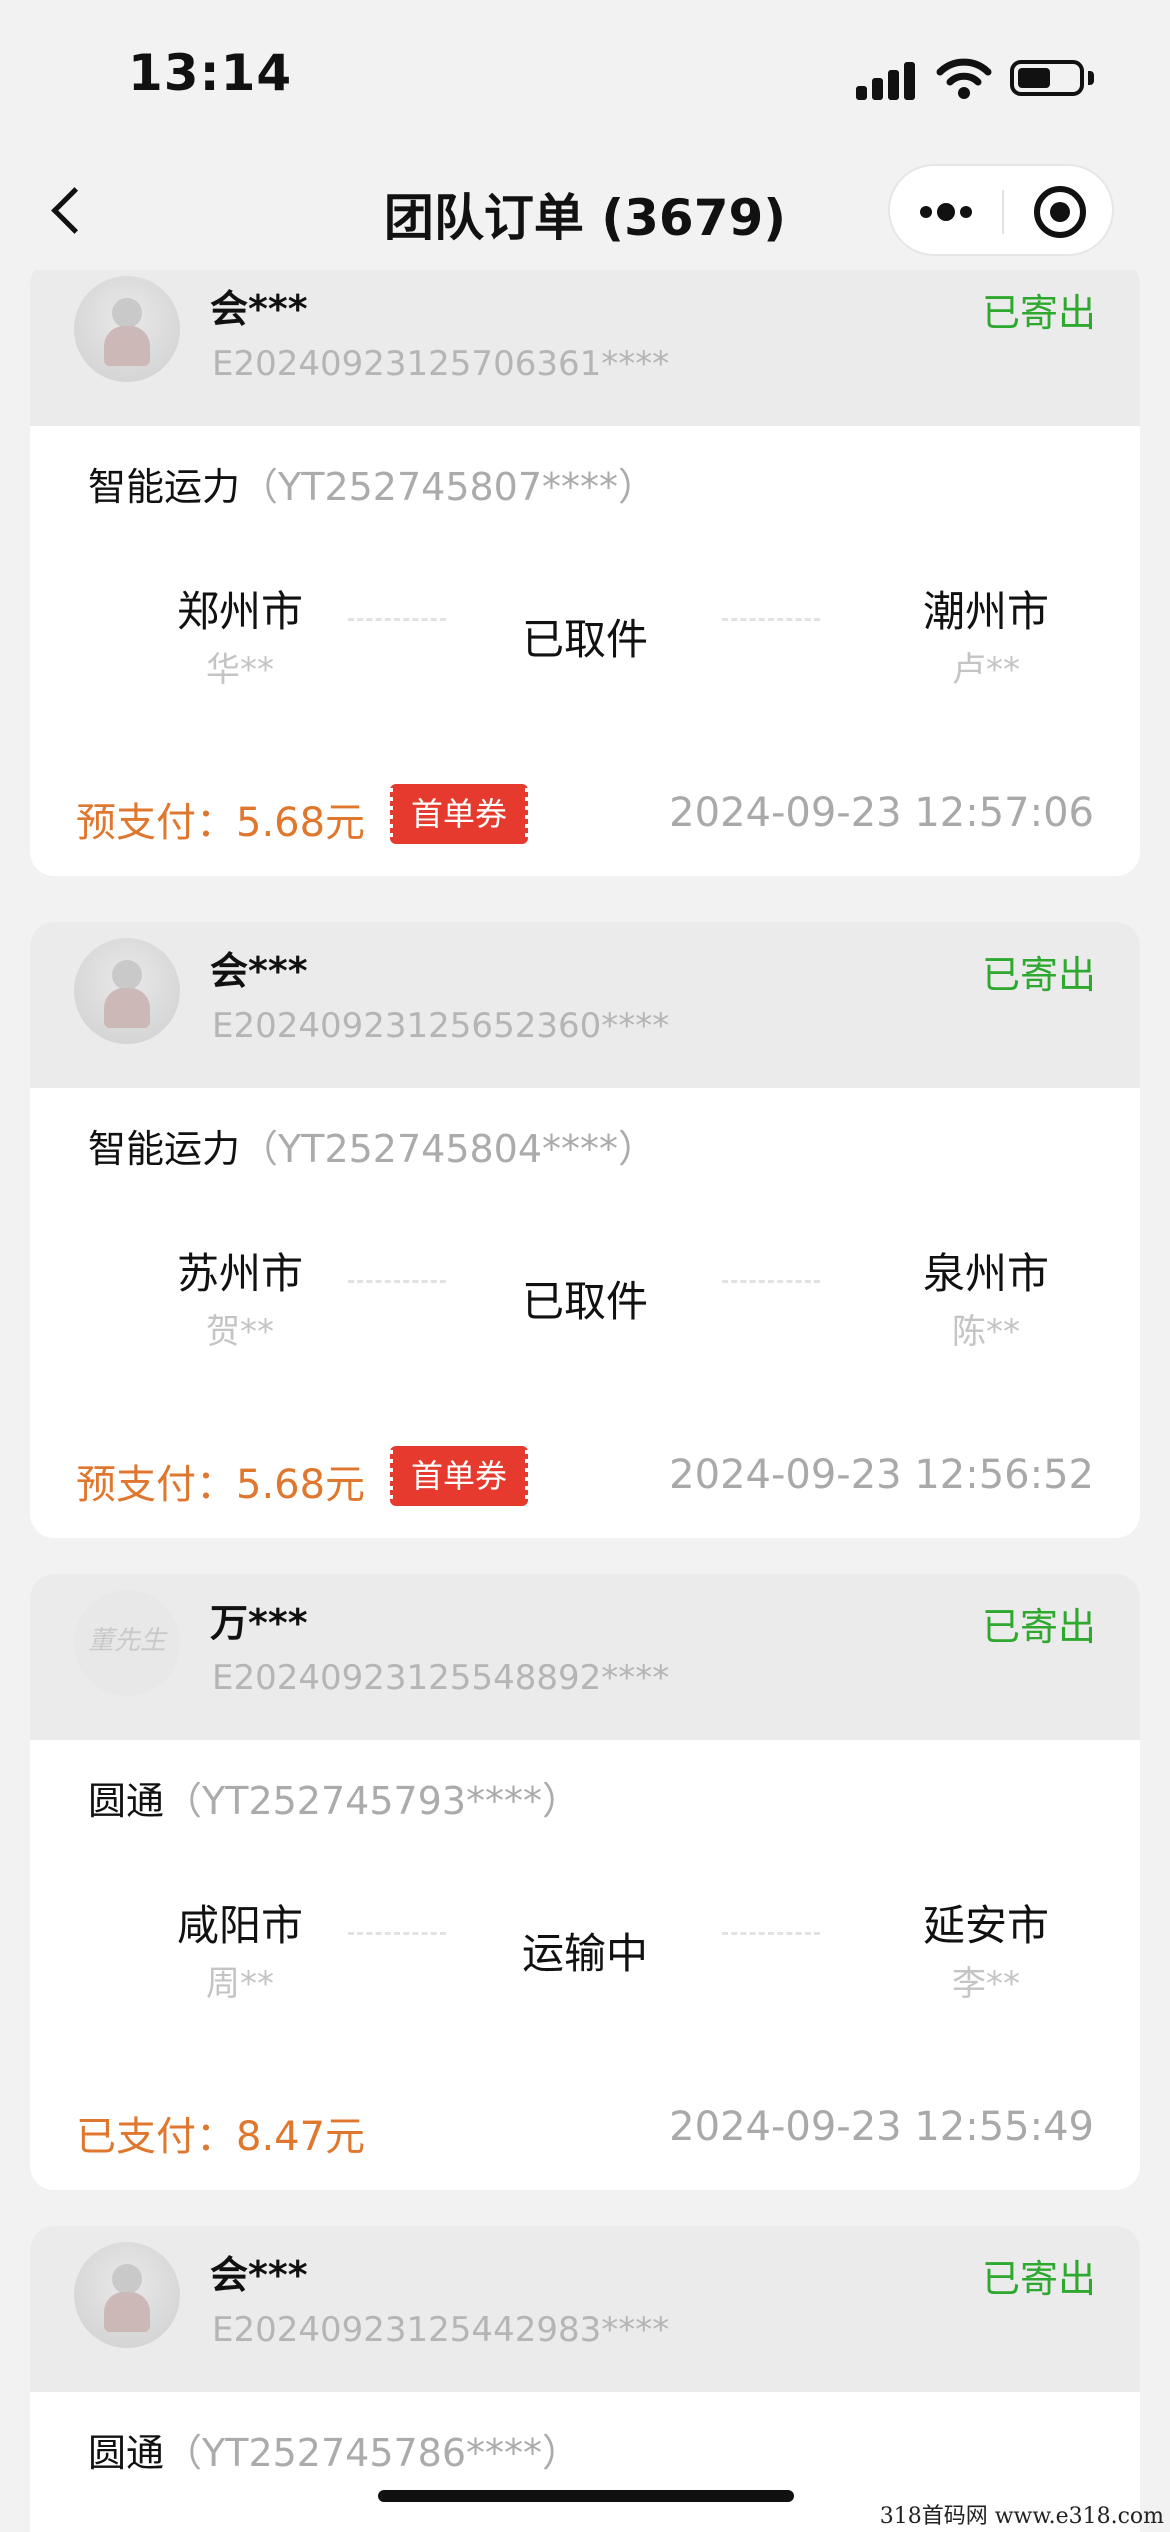 The width and height of the screenshot is (1170, 2532). I want to click on order-time: 2024-09-23 12:56:52, so click(881, 1475).